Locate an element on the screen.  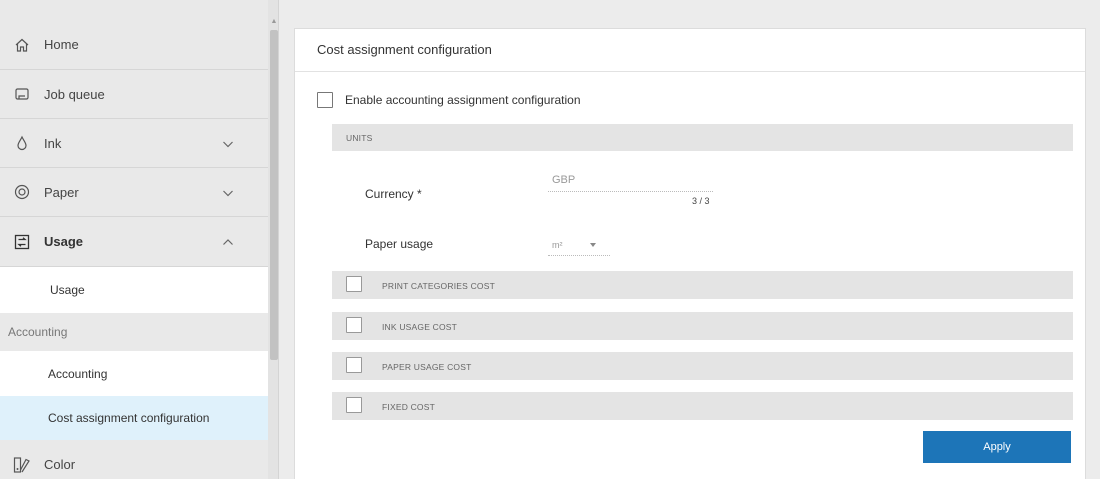
dropdown-arrow-icon is located at coordinates (593, 245).